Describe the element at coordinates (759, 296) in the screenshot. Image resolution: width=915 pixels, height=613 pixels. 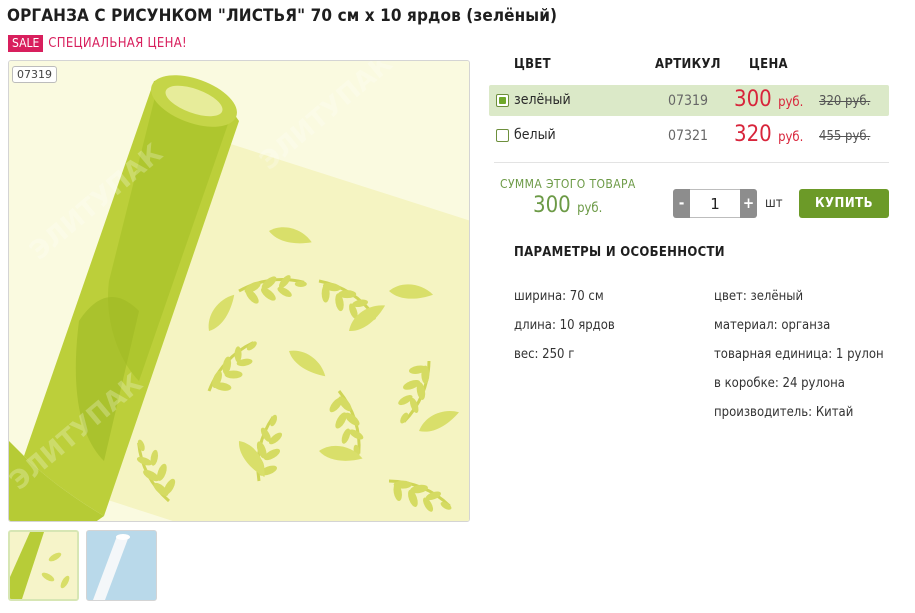
I see `param-color: цвет: зелёный` at that location.